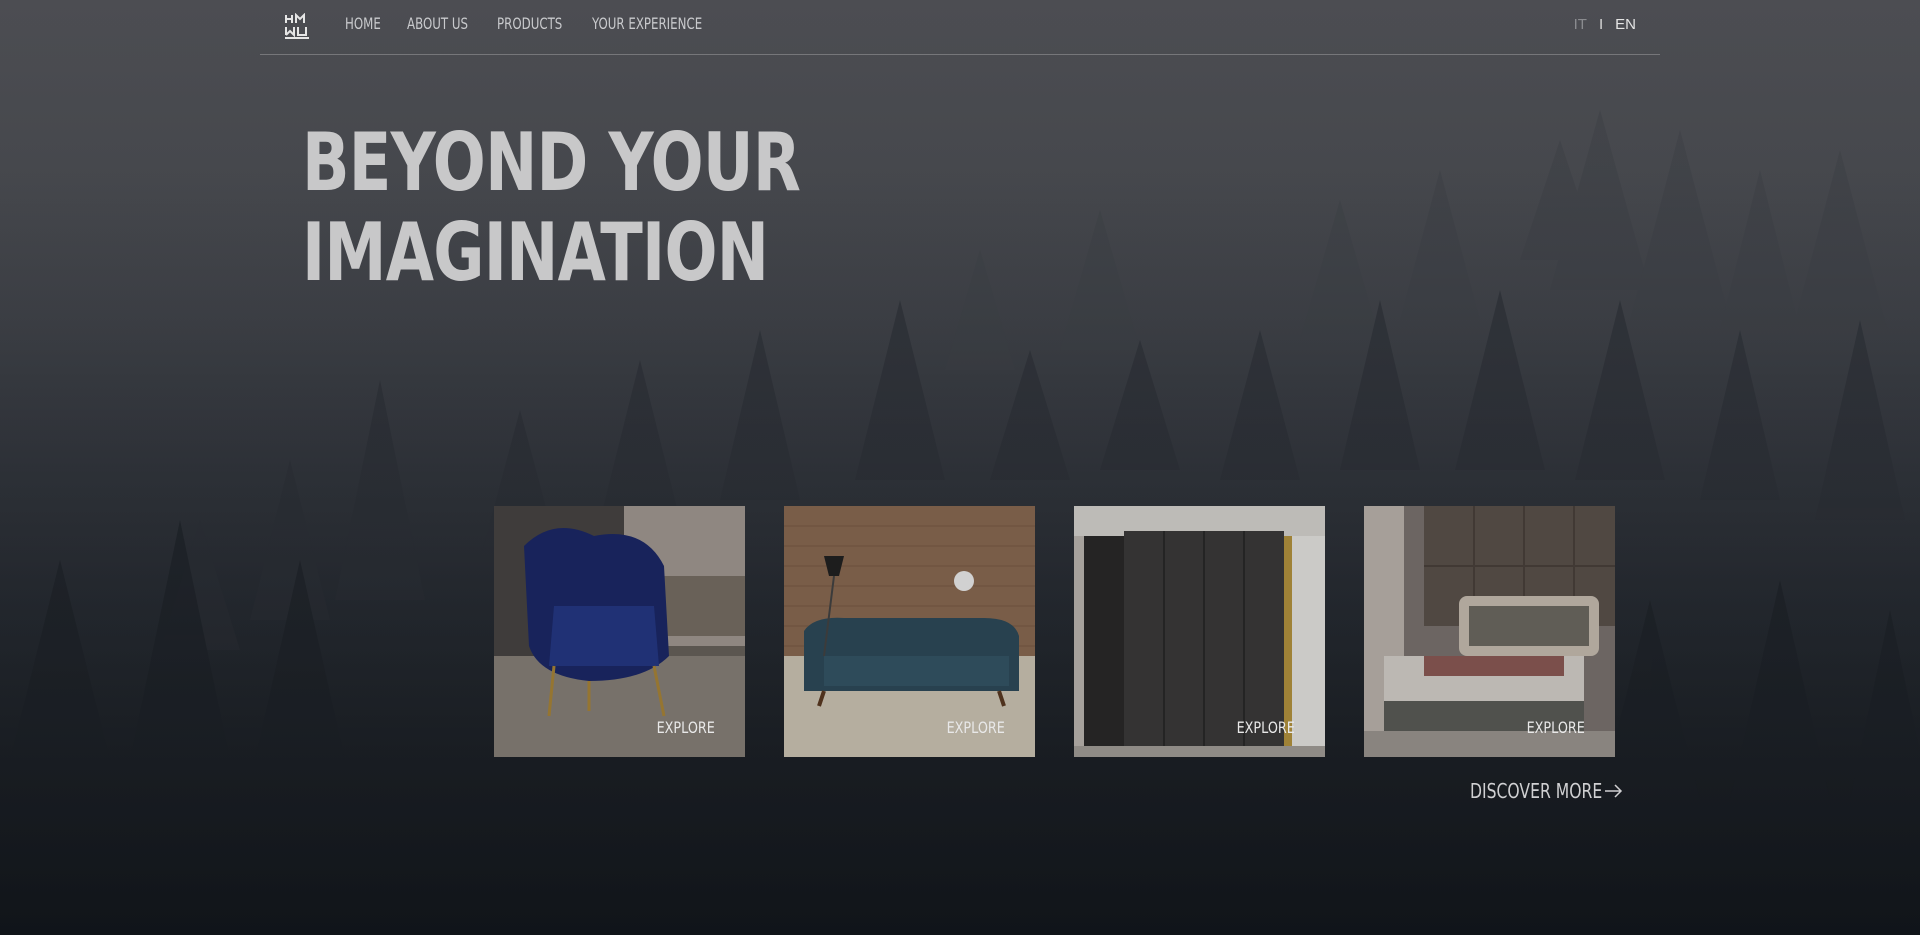 The width and height of the screenshot is (1920, 935). What do you see at coordinates (1580, 24) in the screenshot?
I see `lang-it: IT` at bounding box center [1580, 24].